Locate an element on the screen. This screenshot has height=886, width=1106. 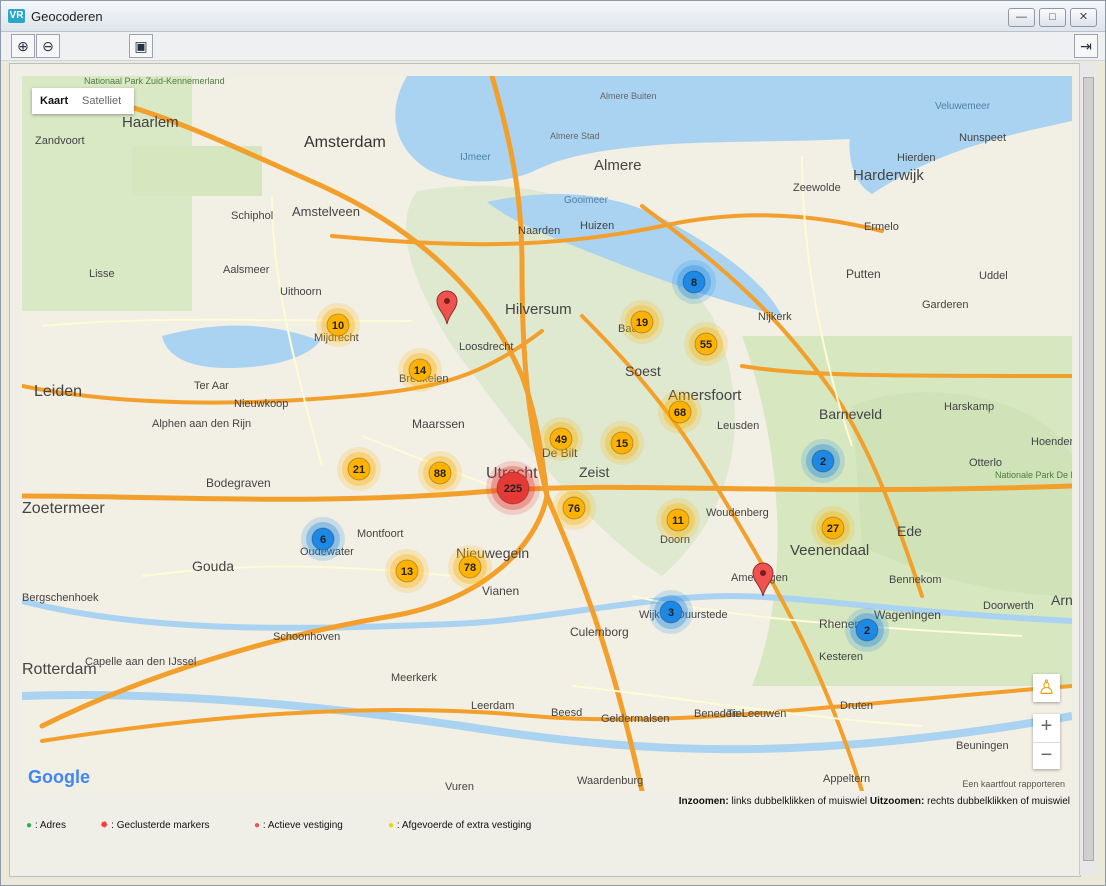
report-map-error-link: Een kaartfout rapporteren is located at coordinates (1013, 784).